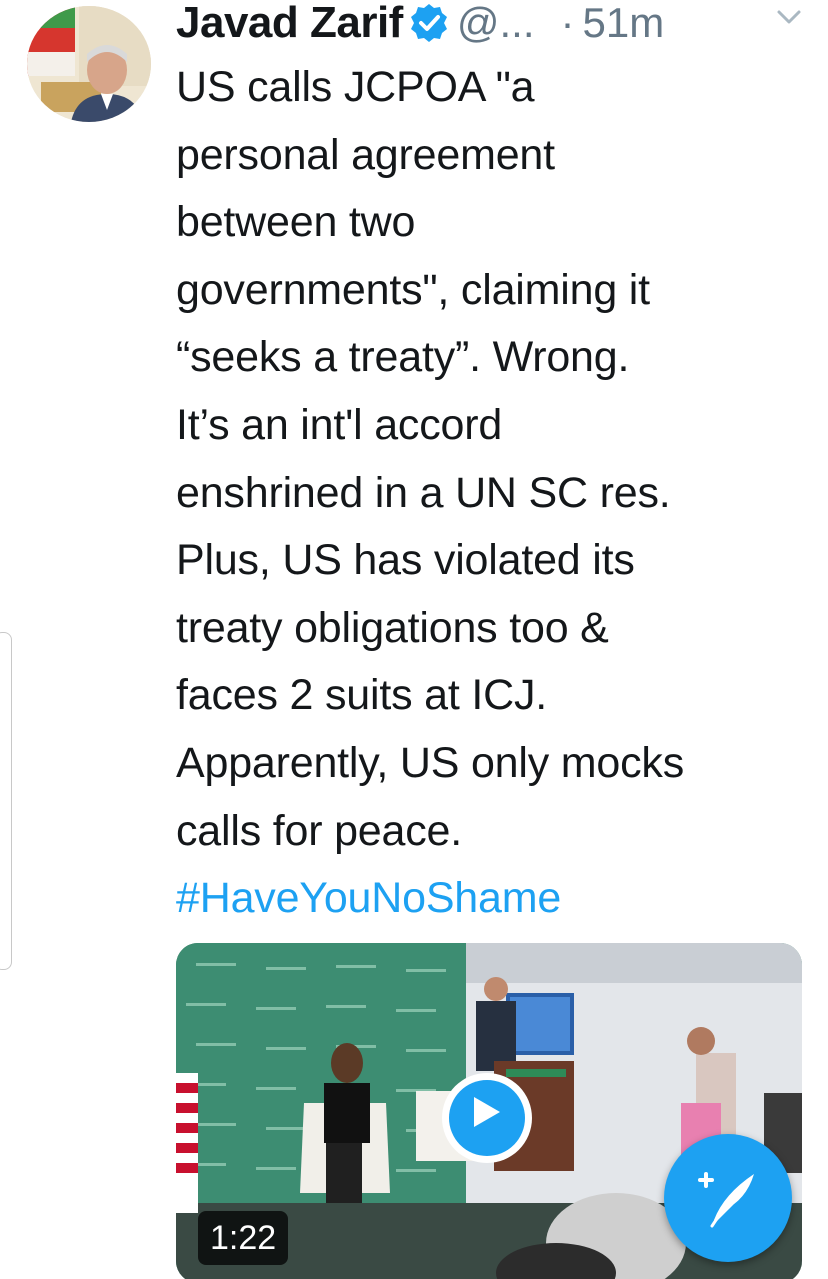  What do you see at coordinates (339, 424) in the screenshot?
I see `tweet-text-line: It’s an int'l accord` at bounding box center [339, 424].